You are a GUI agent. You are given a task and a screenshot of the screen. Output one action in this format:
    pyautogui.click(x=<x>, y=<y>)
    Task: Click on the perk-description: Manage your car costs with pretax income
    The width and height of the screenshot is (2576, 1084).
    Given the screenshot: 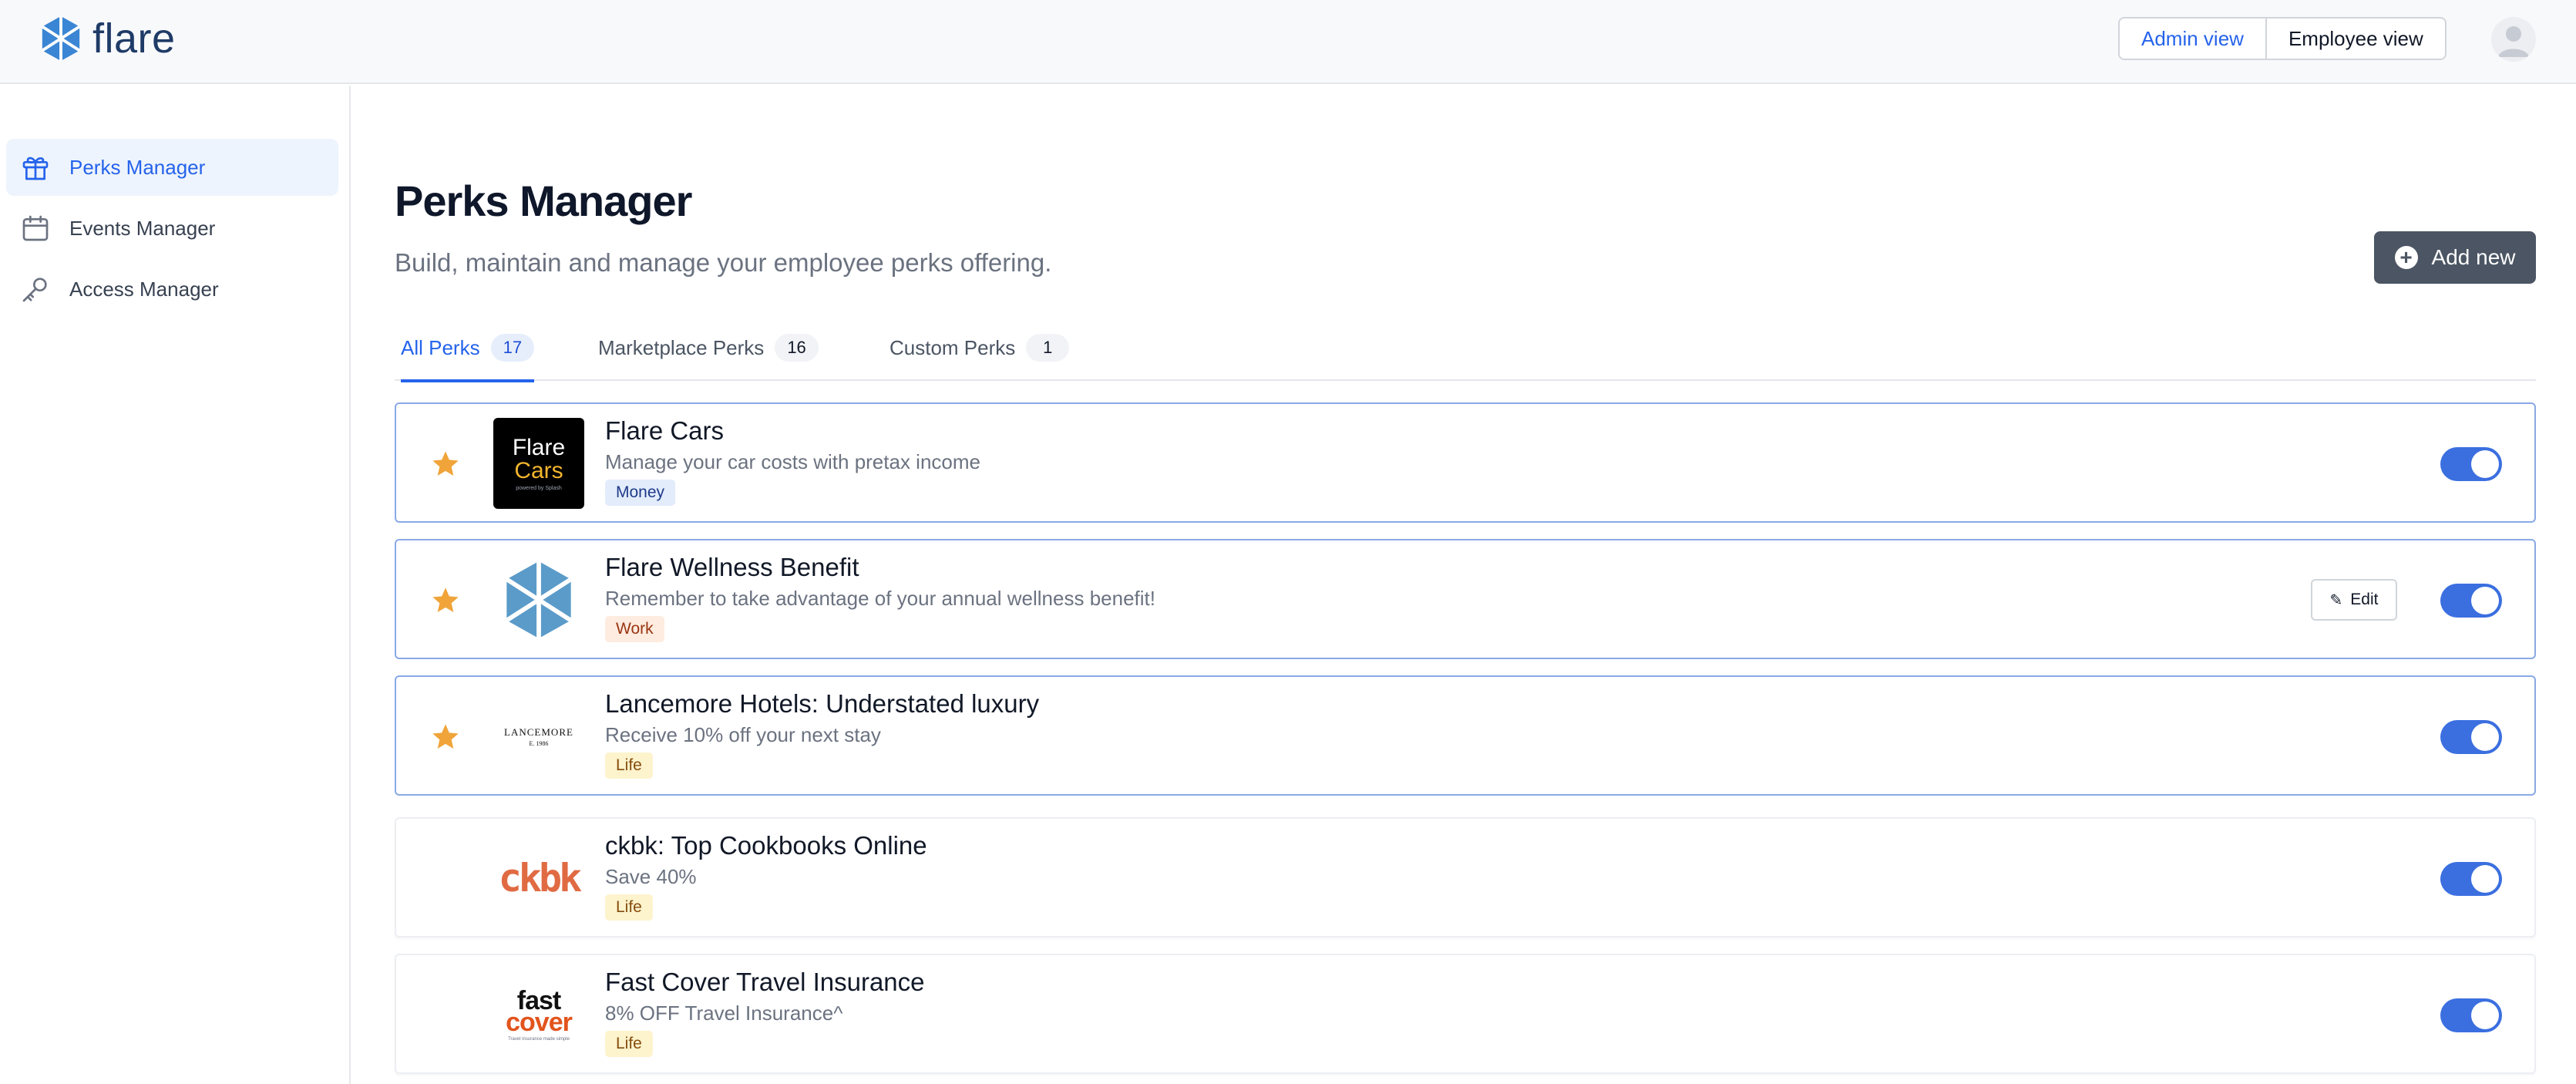 What is the action you would take?
    pyautogui.click(x=792, y=461)
    